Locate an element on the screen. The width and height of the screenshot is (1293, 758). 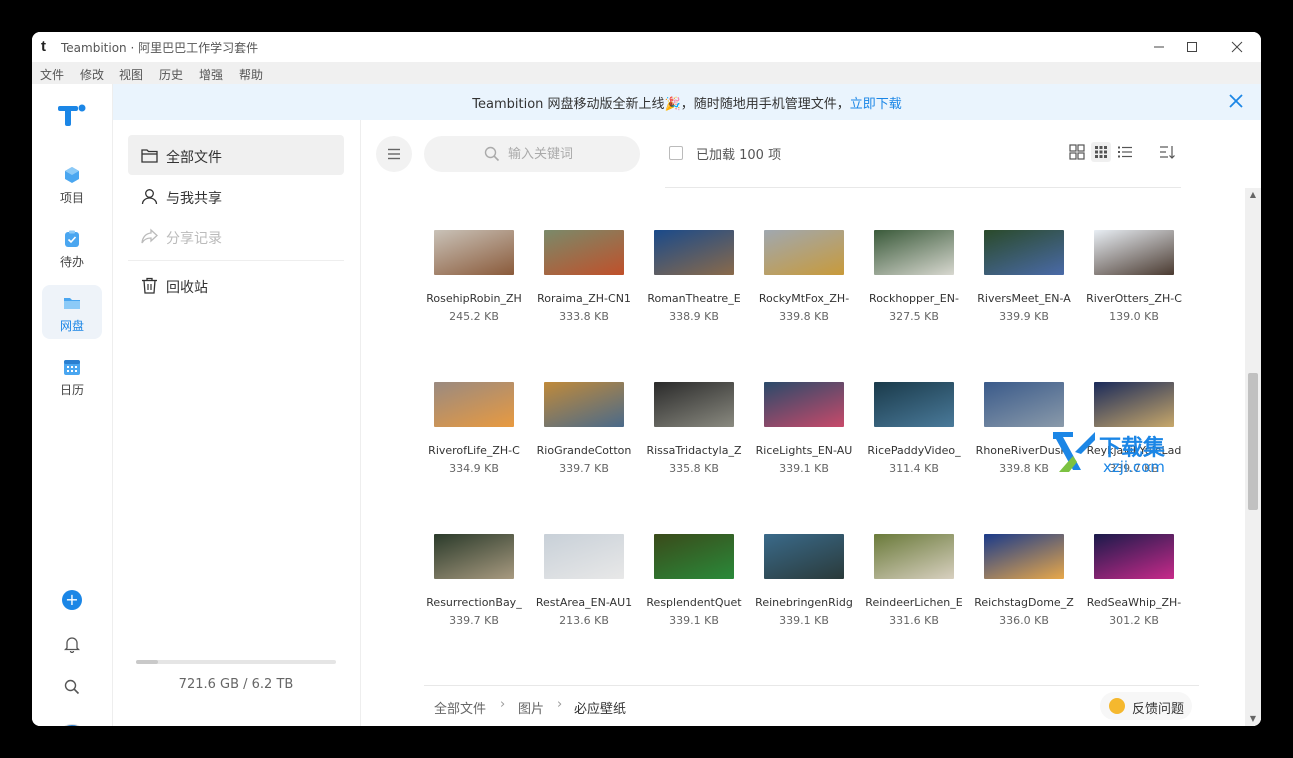
file-item: ReichstagDome_Z 336.0 KB is located at coordinates (1024, 589).